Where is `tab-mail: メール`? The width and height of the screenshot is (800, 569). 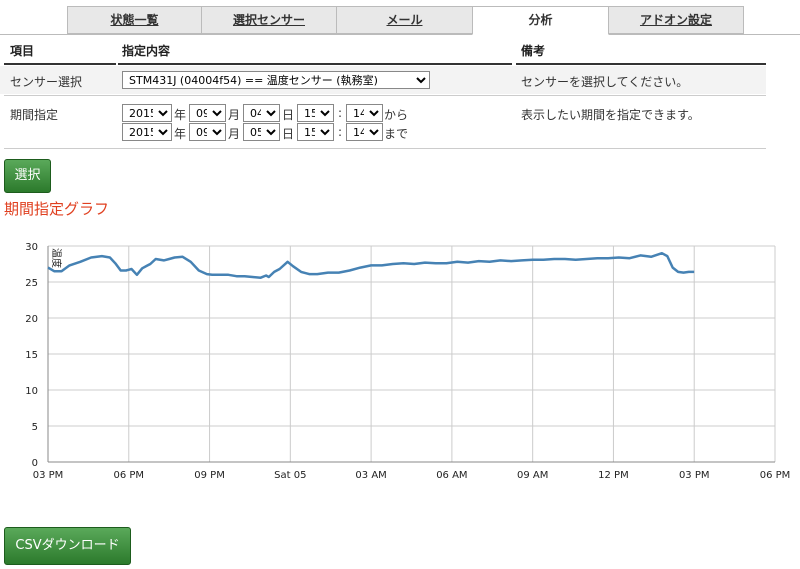
tab-mail: メール is located at coordinates (404, 20).